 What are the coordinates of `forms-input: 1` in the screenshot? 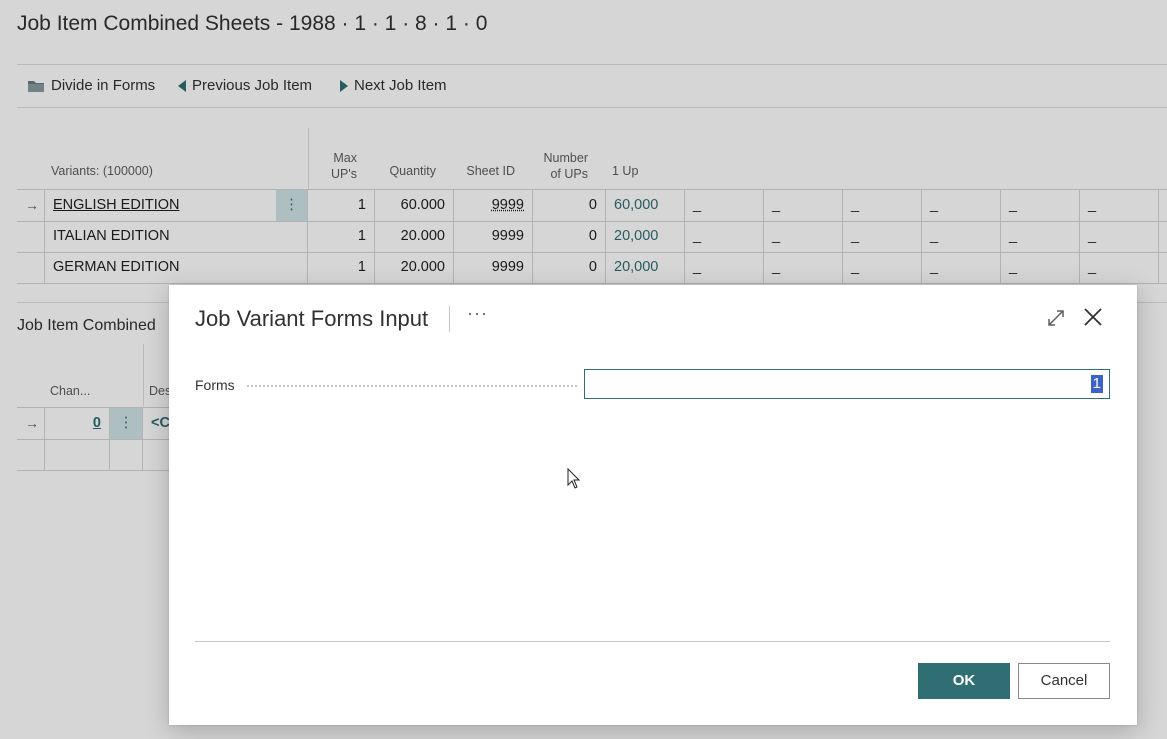 It's located at (847, 384).